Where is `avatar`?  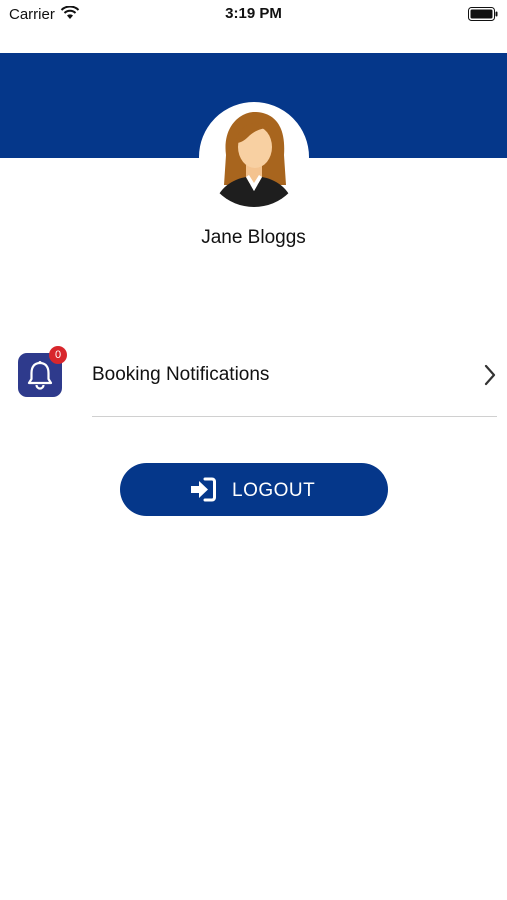 avatar is located at coordinates (254, 157).